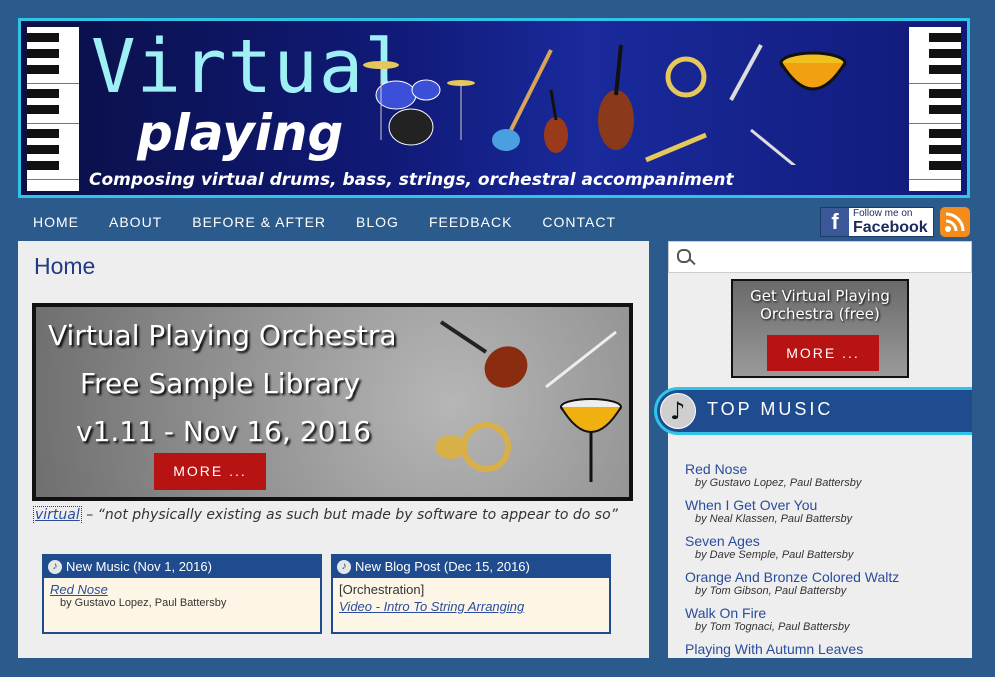 This screenshot has width=995, height=677. Describe the element at coordinates (579, 222) in the screenshot. I see `nav-contact: CONTACT` at that location.